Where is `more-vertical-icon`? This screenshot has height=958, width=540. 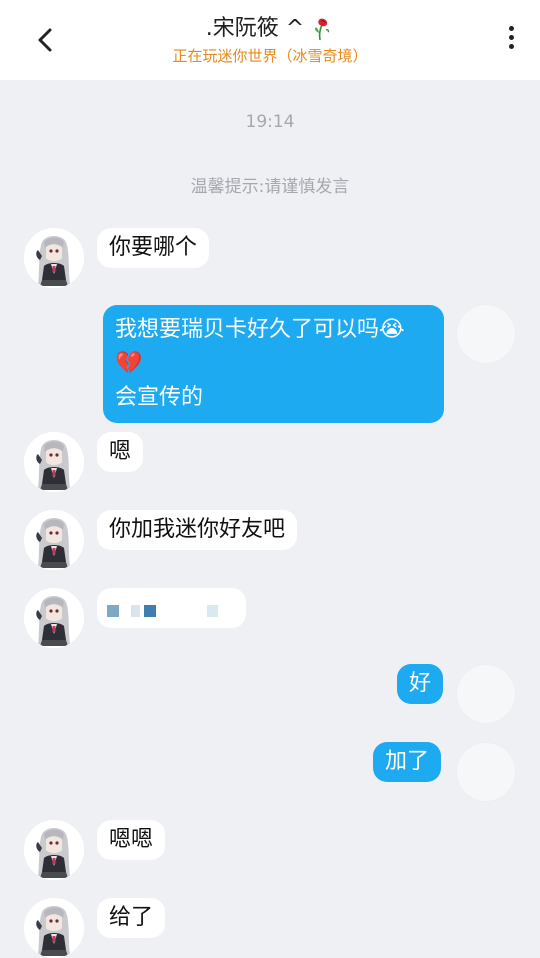
more-vertical-icon is located at coordinates (511, 37).